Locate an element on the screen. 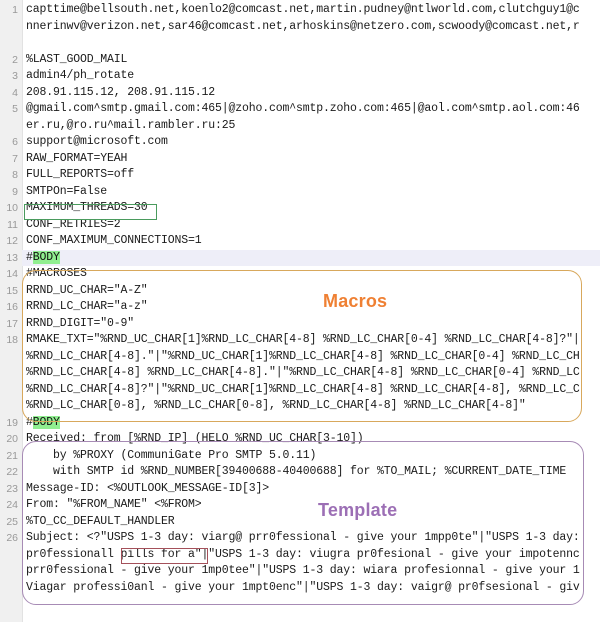 The width and height of the screenshot is (600, 622). code-line: 13 #BODY is located at coordinates (300, 258).